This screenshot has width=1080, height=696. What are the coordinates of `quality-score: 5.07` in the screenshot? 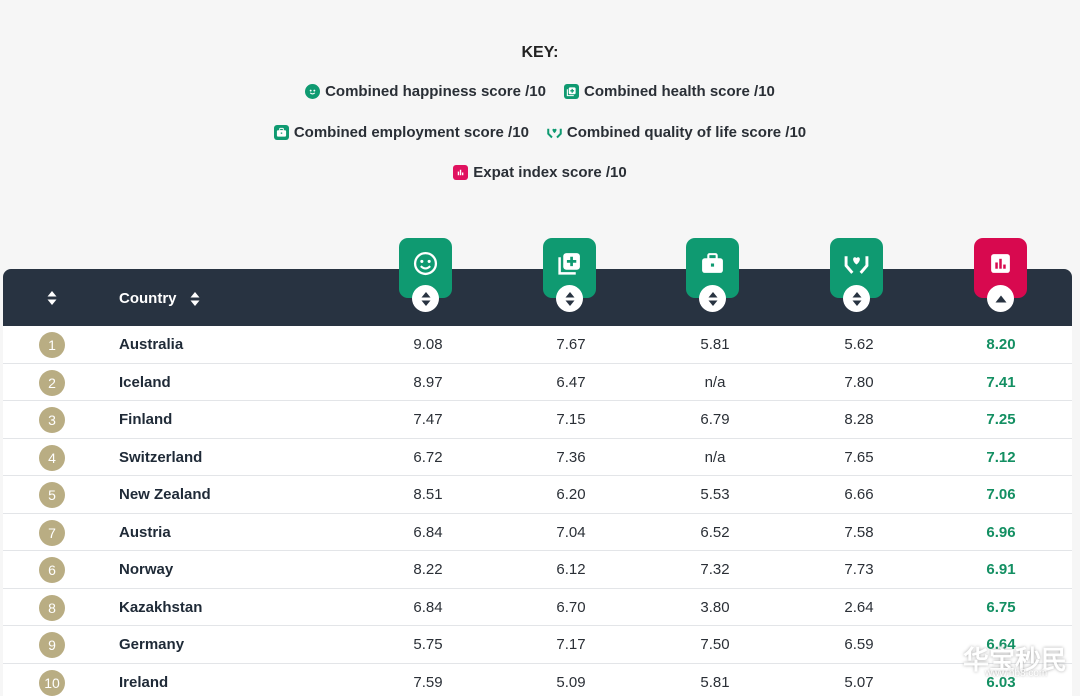 It's located at (859, 682).